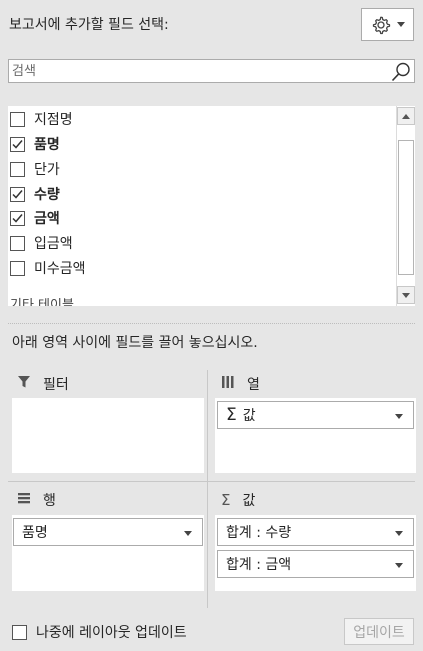 This screenshot has height=651, width=423. What do you see at coordinates (228, 384) in the screenshot?
I see `columns-icon` at bounding box center [228, 384].